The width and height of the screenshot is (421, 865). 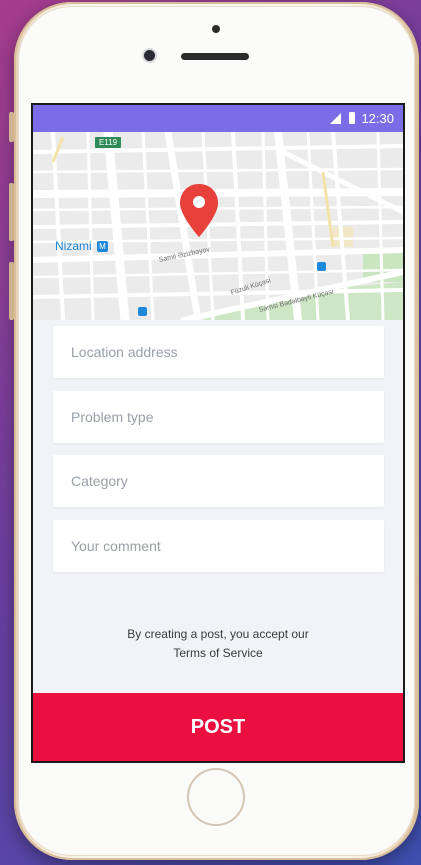 What do you see at coordinates (216, 29) in the screenshot?
I see `proximity-sensor` at bounding box center [216, 29].